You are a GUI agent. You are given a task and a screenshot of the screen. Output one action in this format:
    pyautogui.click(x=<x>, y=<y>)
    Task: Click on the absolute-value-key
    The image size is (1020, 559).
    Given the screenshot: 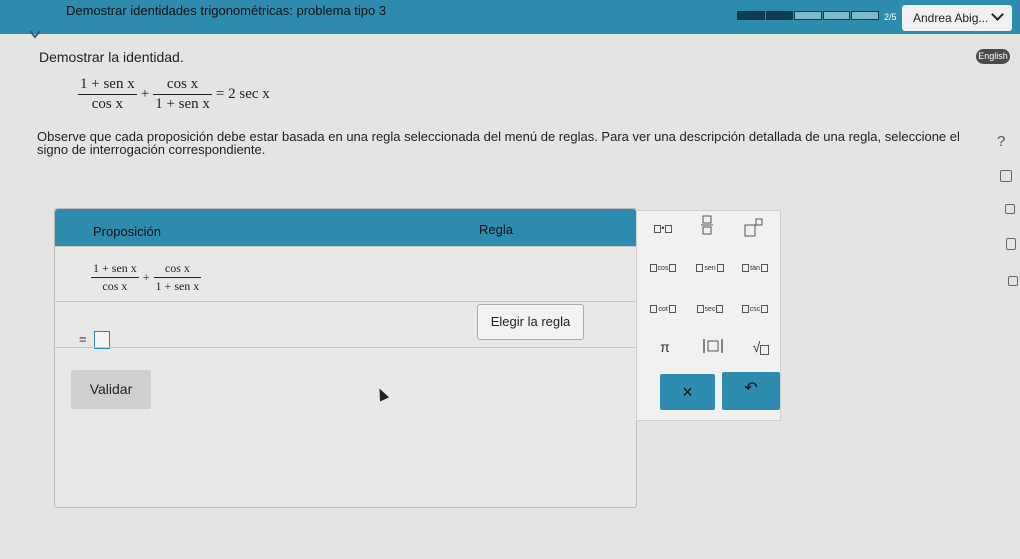 What is the action you would take?
    pyautogui.click(x=713, y=347)
    